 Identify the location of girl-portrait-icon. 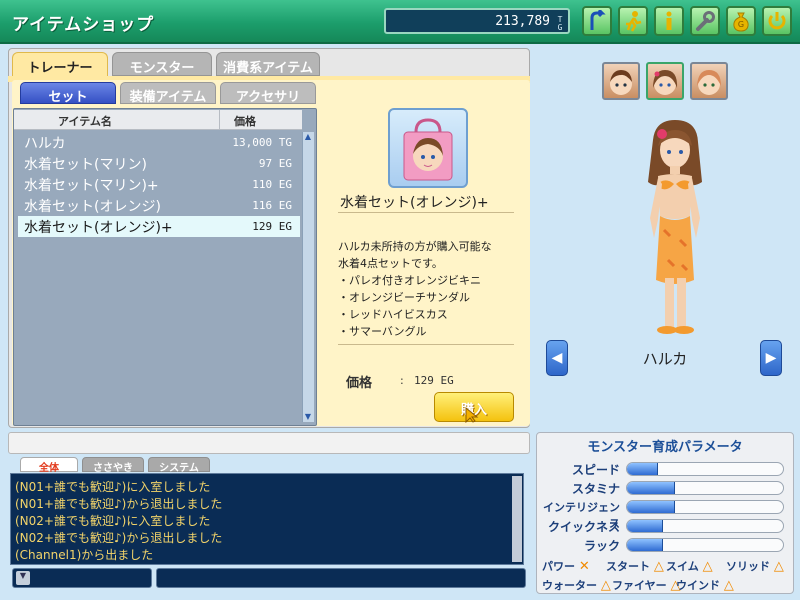
(709, 82).